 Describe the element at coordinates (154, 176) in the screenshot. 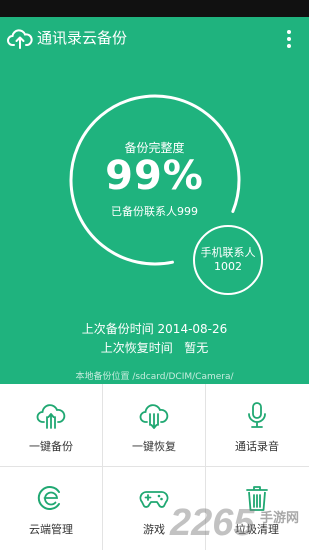

I see `backup-percent: 99%` at that location.